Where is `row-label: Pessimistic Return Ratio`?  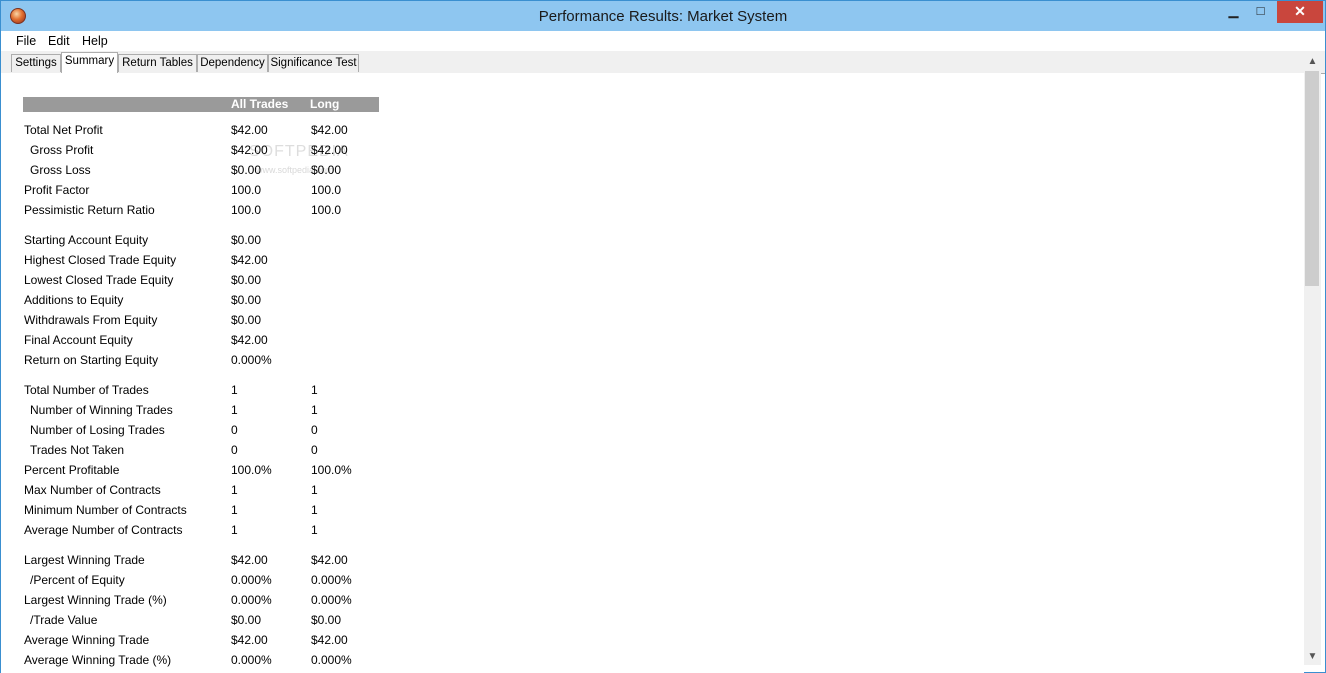 row-label: Pessimistic Return Ratio is located at coordinates (89, 210).